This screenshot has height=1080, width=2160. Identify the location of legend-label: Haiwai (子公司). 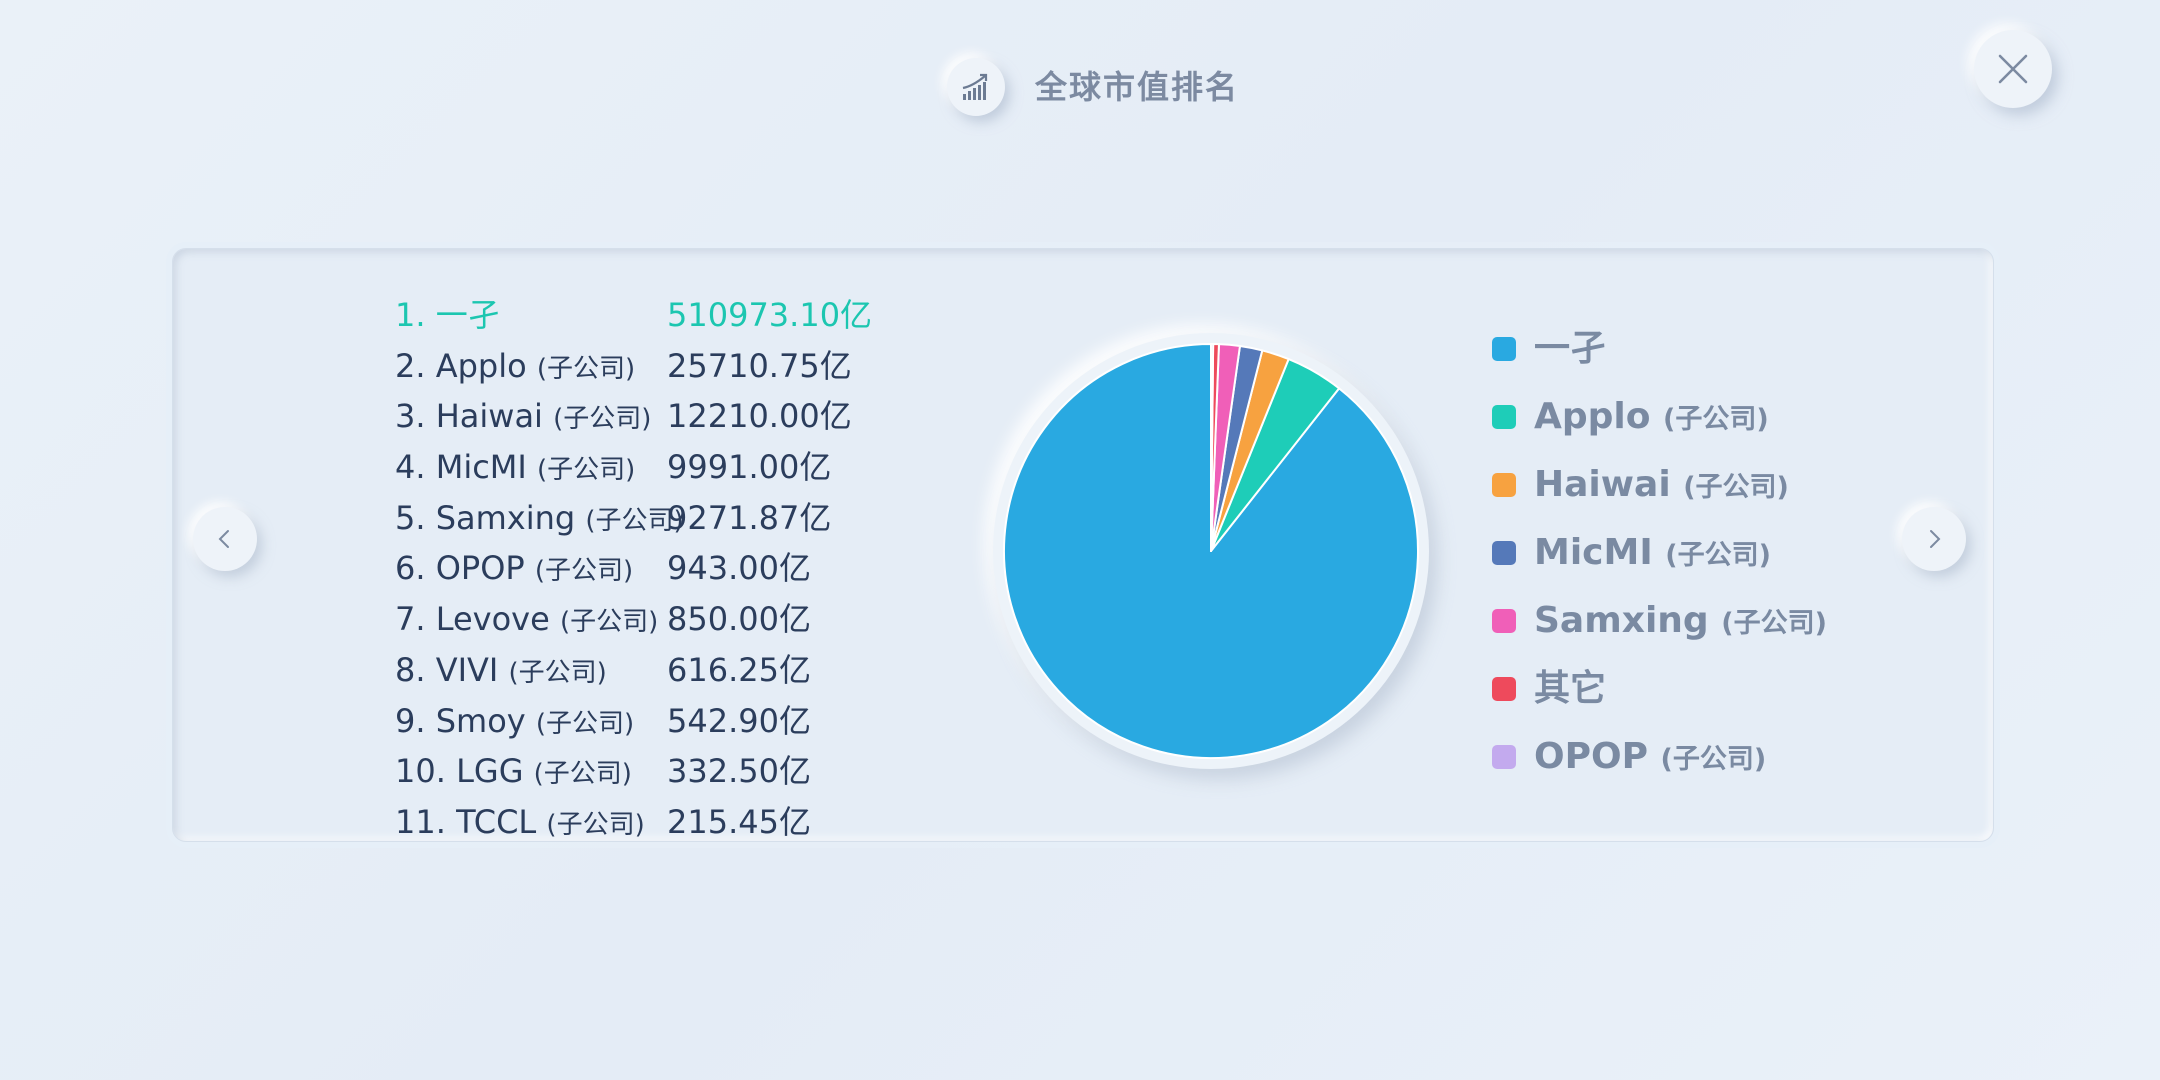
(1661, 486).